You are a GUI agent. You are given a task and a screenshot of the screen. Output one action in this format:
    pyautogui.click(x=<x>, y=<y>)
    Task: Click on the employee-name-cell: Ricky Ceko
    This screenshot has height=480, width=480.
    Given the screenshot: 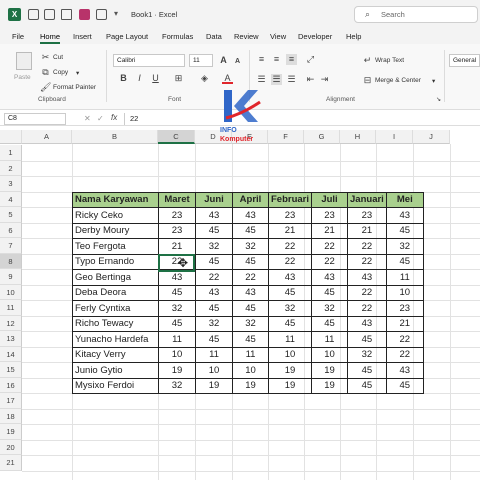 What is the action you would take?
    pyautogui.click(x=115, y=215)
    